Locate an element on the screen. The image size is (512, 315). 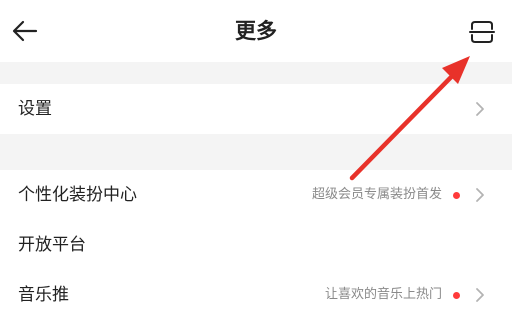
back-button is located at coordinates (25, 31).